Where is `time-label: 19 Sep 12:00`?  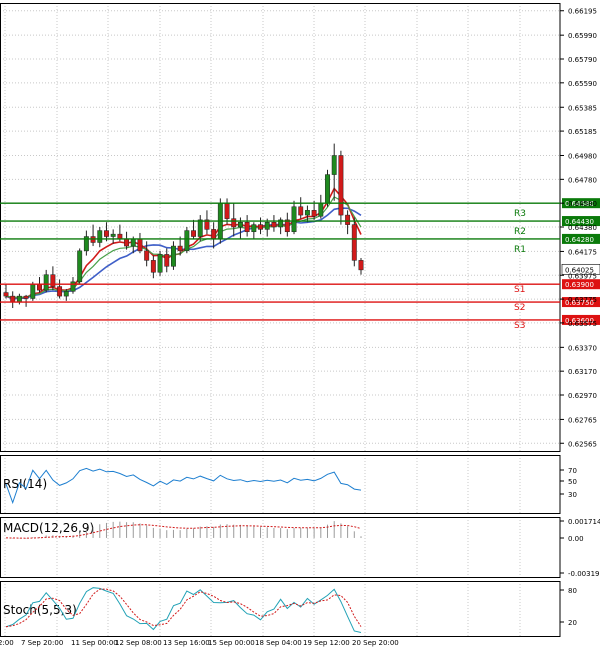 time-label: 19 Sep 12:00 is located at coordinates (326, 643).